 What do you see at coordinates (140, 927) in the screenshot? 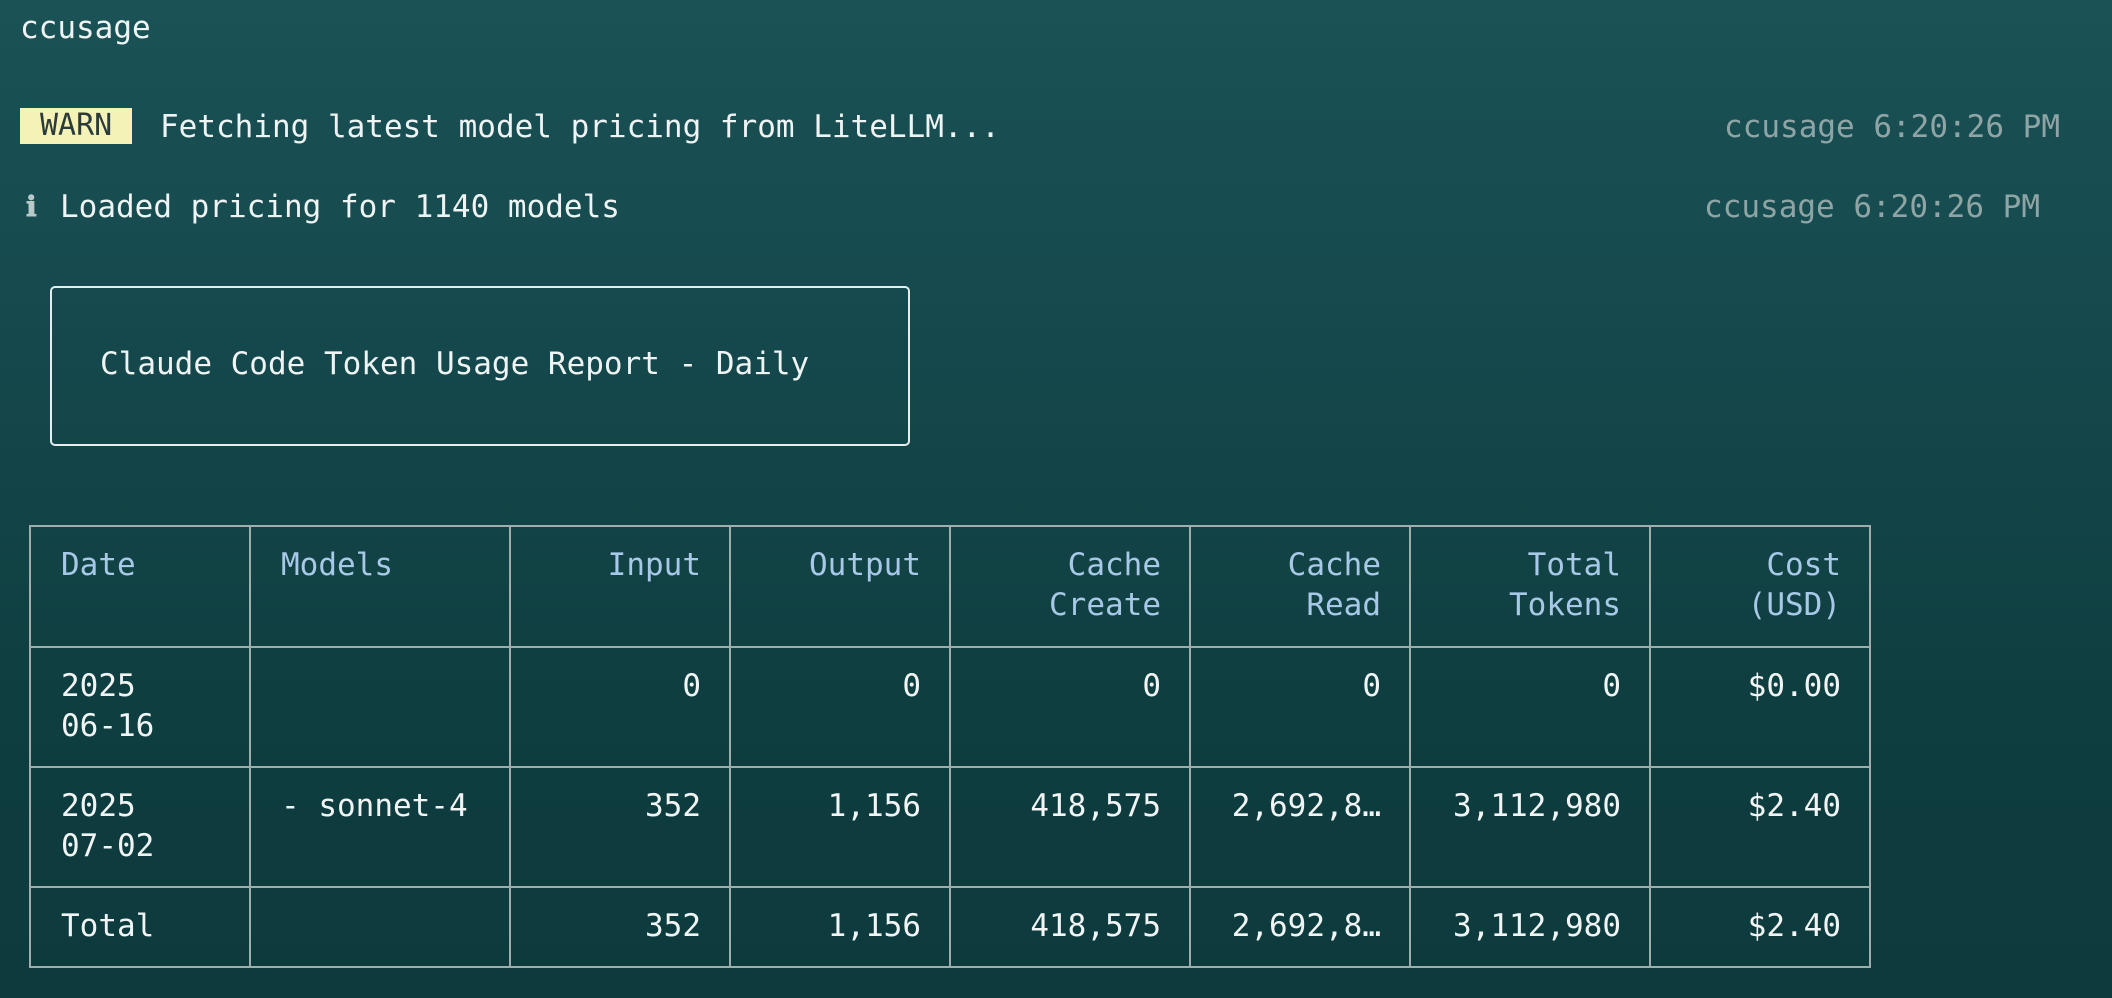
I see `cell-total-label: Total` at bounding box center [140, 927].